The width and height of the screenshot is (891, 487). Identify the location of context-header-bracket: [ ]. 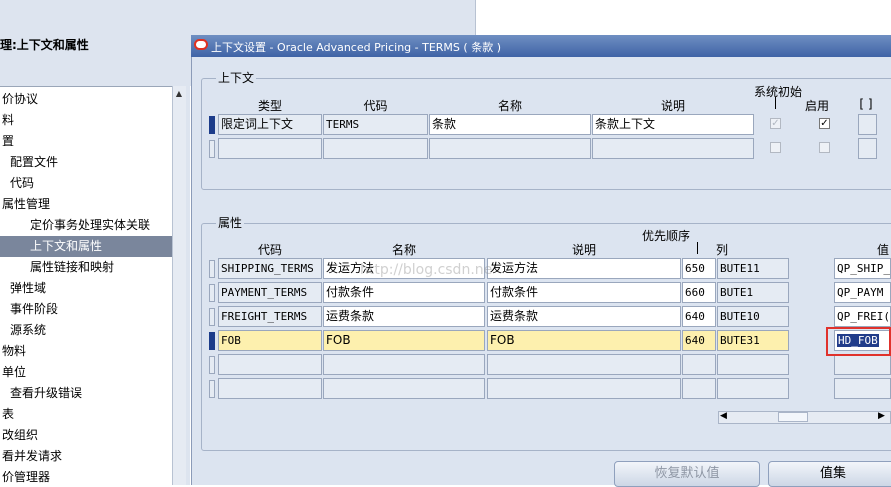
(866, 104).